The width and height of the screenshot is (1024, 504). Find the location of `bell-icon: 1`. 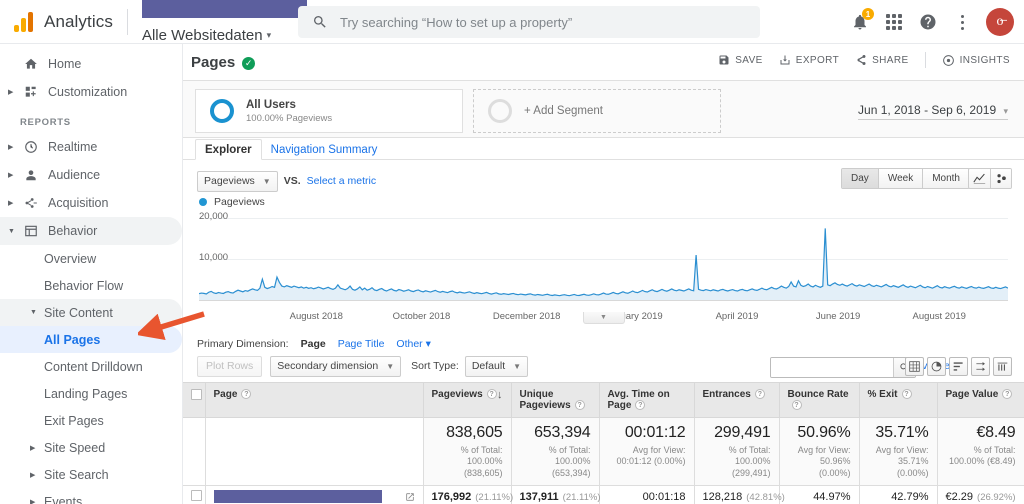

bell-icon: 1 is located at coordinates (860, 22).